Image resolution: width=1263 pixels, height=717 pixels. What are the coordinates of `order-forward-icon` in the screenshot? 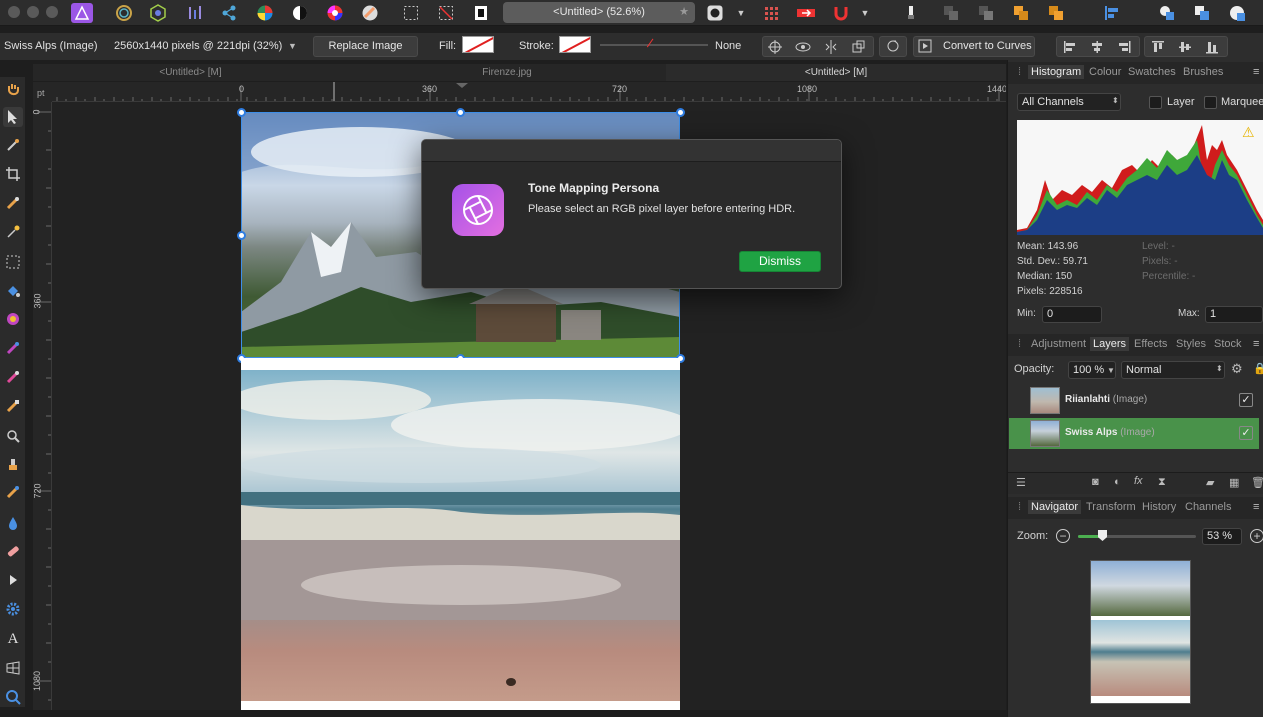 It's located at (1021, 13).